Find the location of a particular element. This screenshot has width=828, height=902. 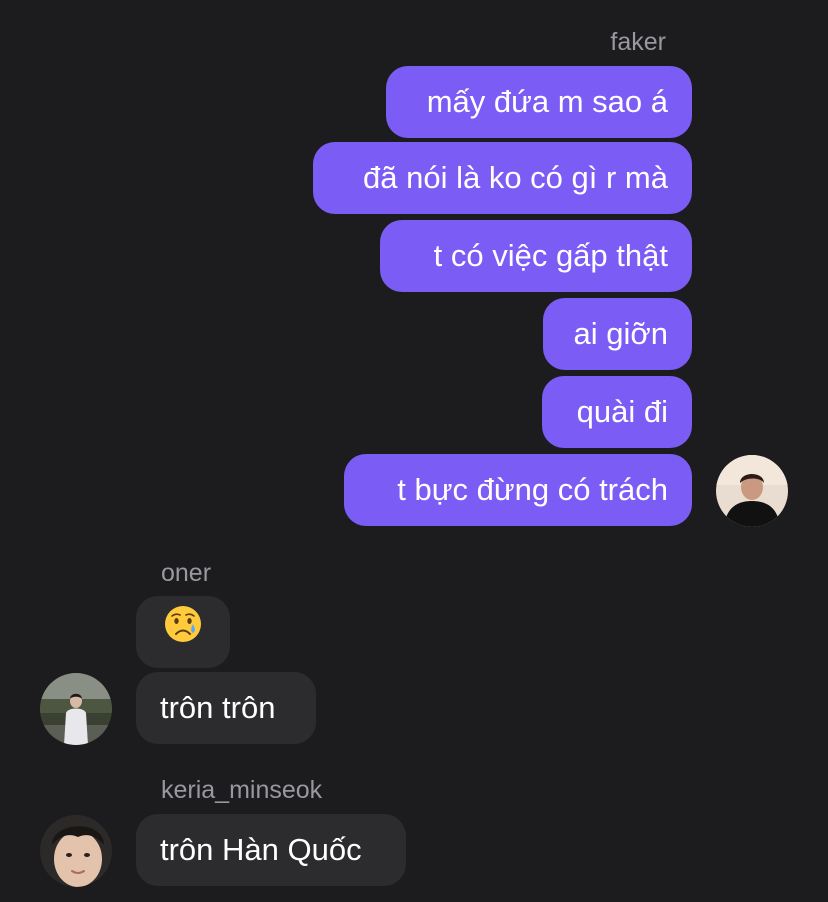

message-bubble-outgoing: t có việc gấp thật is located at coordinates (536, 256).